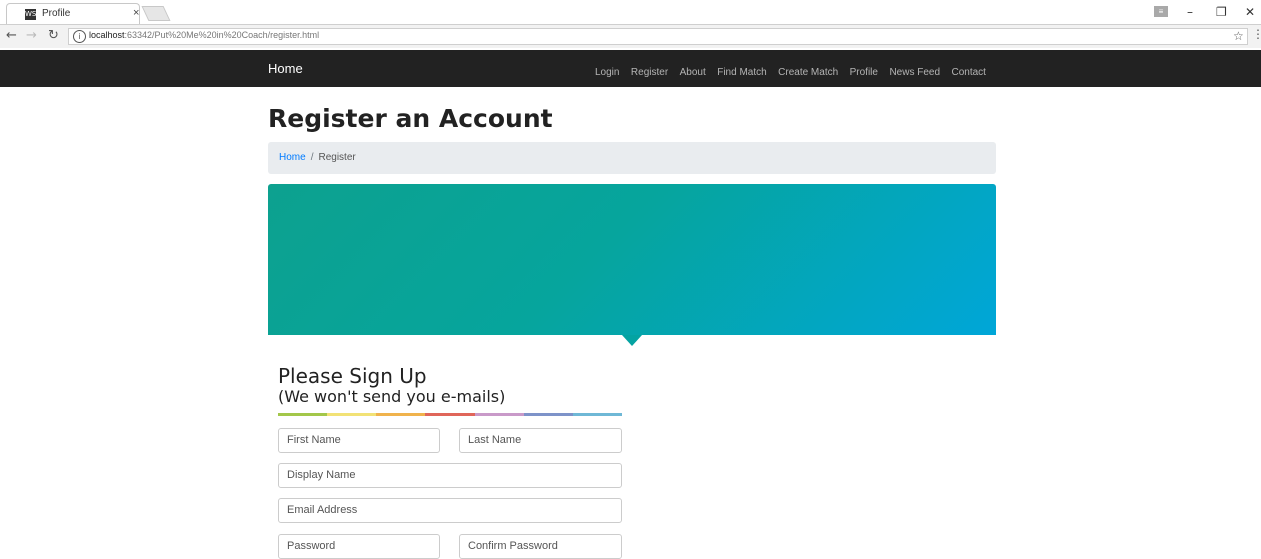 Image resolution: width=1261 pixels, height=559 pixels. What do you see at coordinates (968, 72) in the screenshot?
I see `nav-link-contact: Contact` at bounding box center [968, 72].